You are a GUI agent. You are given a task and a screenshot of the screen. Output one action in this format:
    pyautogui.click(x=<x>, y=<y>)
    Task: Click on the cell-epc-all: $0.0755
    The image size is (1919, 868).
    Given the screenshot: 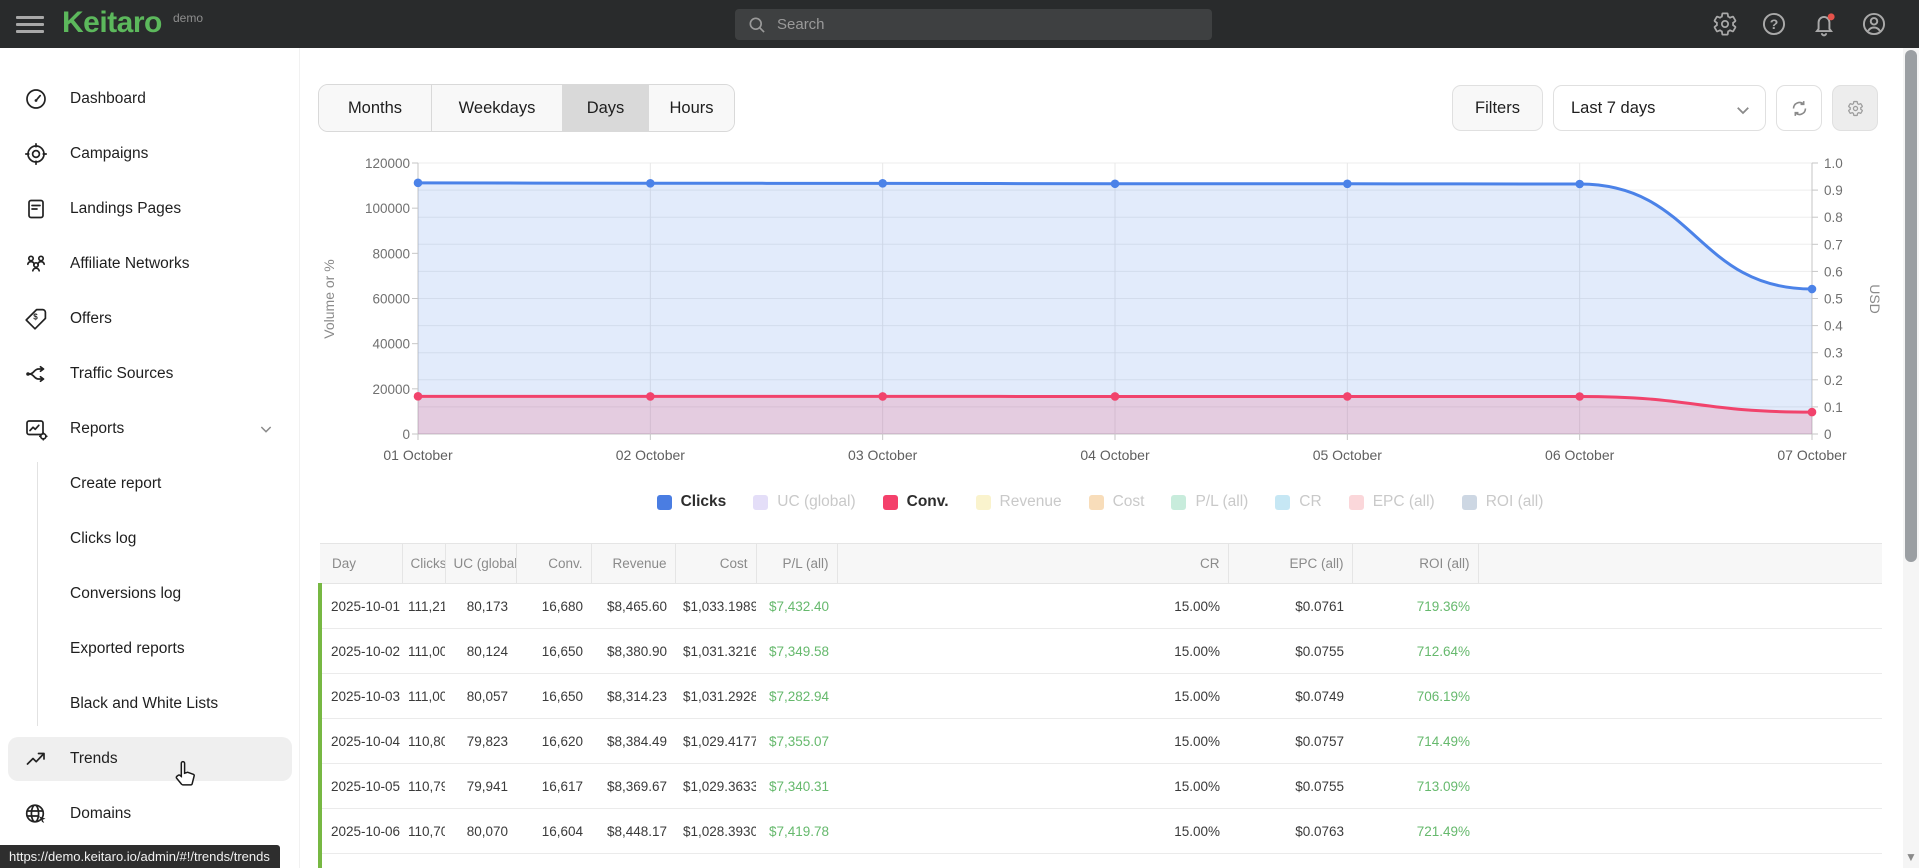 What is the action you would take?
    pyautogui.click(x=1290, y=651)
    